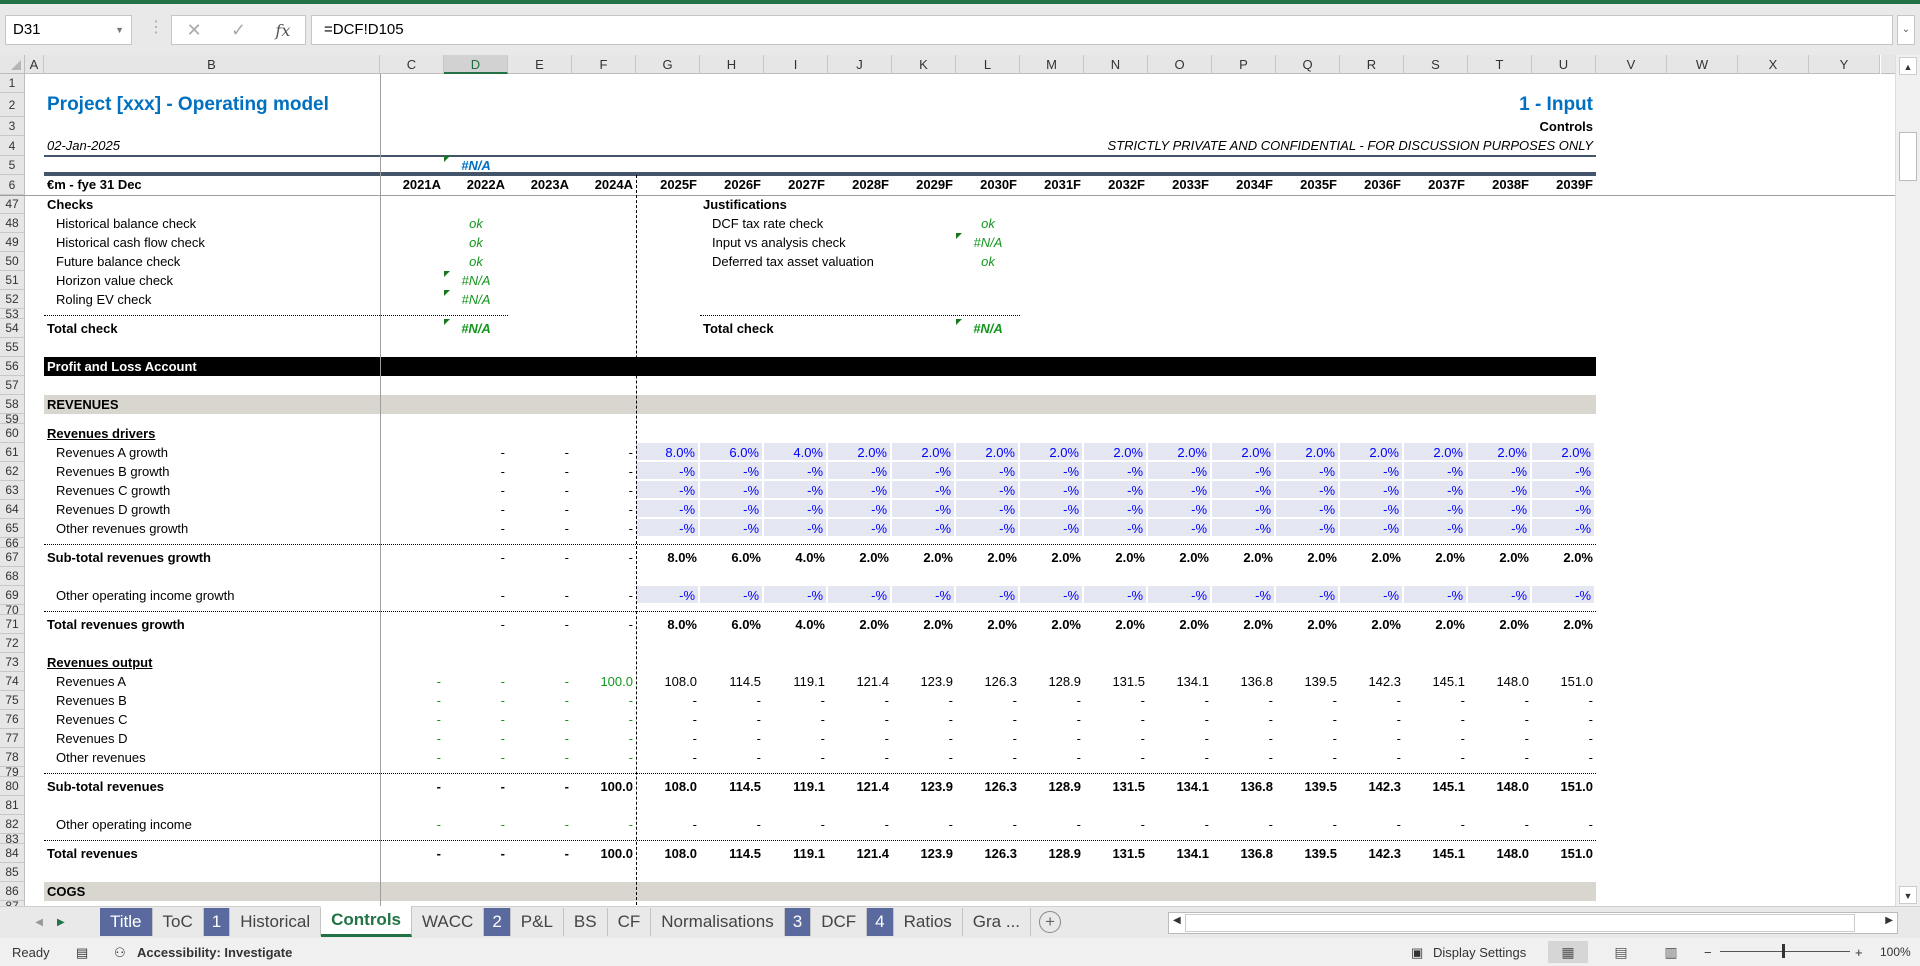 Image resolution: width=1920 pixels, height=966 pixels. I want to click on row-header-86: 86, so click(12, 891).